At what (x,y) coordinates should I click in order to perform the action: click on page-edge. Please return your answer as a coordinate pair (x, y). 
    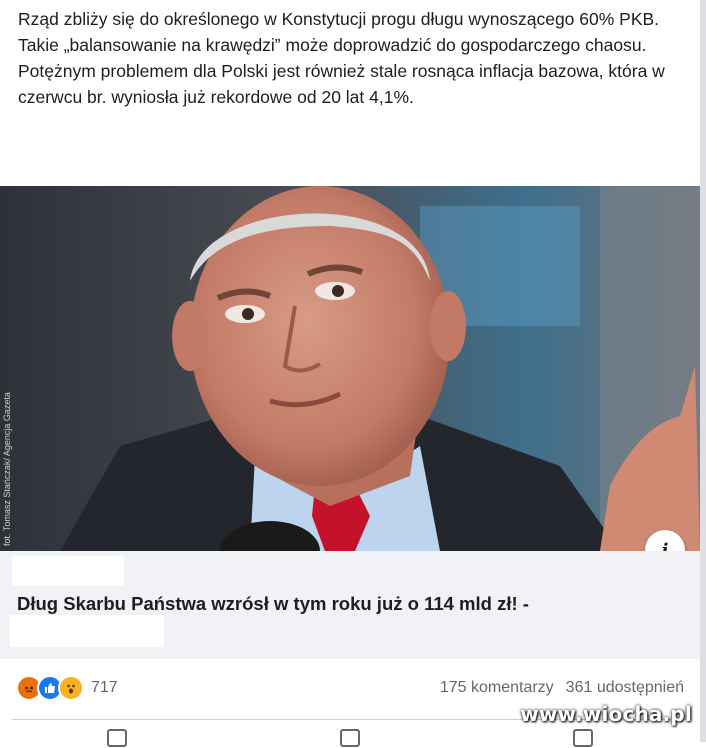
    Looking at the image, I should click on (703, 371).